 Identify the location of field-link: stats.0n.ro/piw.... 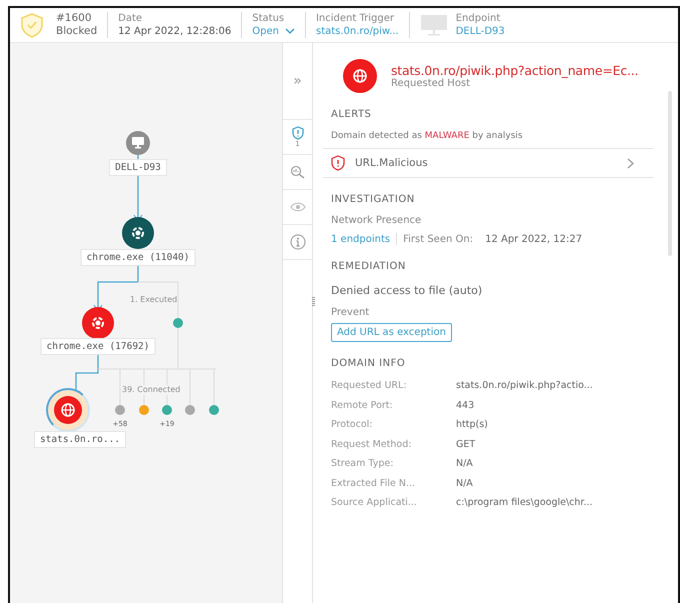
(357, 31).